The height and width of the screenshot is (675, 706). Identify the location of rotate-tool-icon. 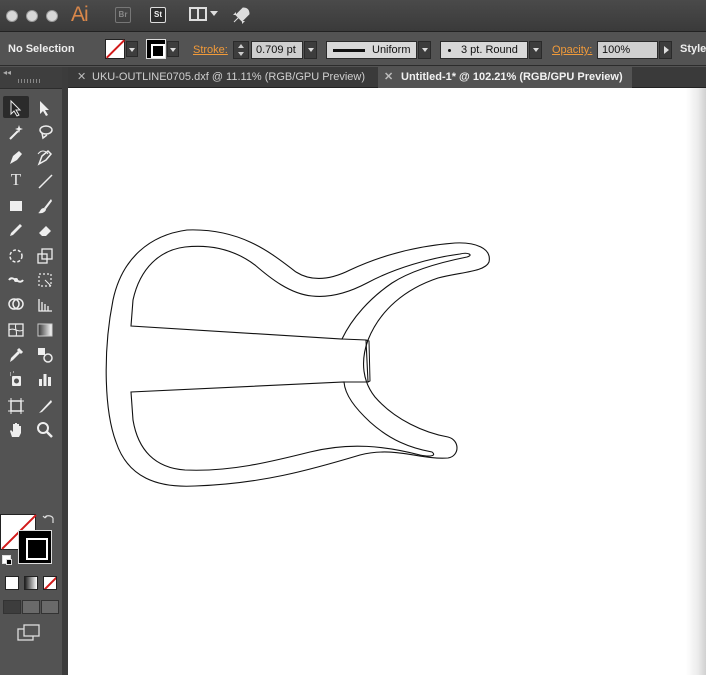
(16, 256).